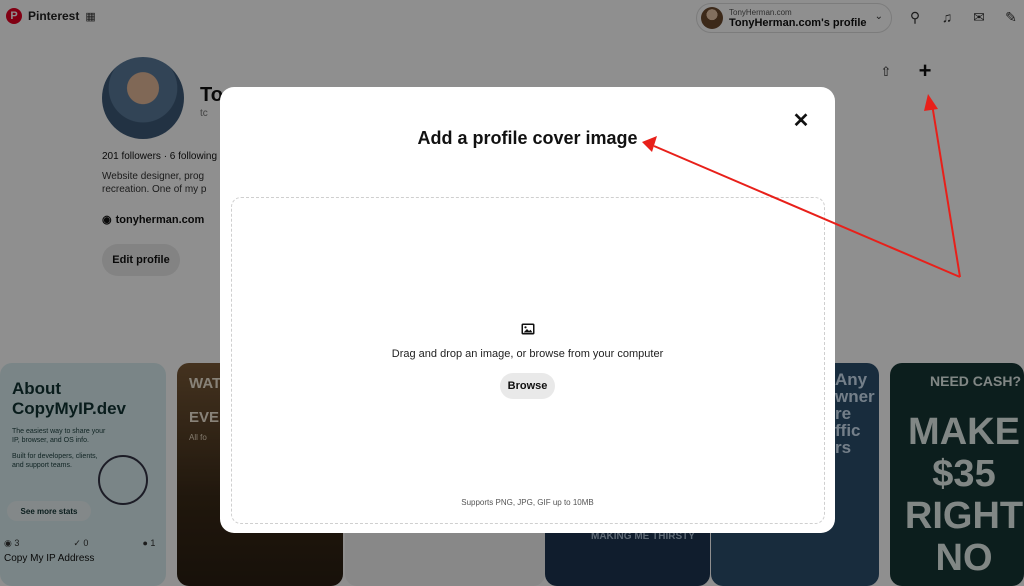  I want to click on browse-button: Browse, so click(527, 386).